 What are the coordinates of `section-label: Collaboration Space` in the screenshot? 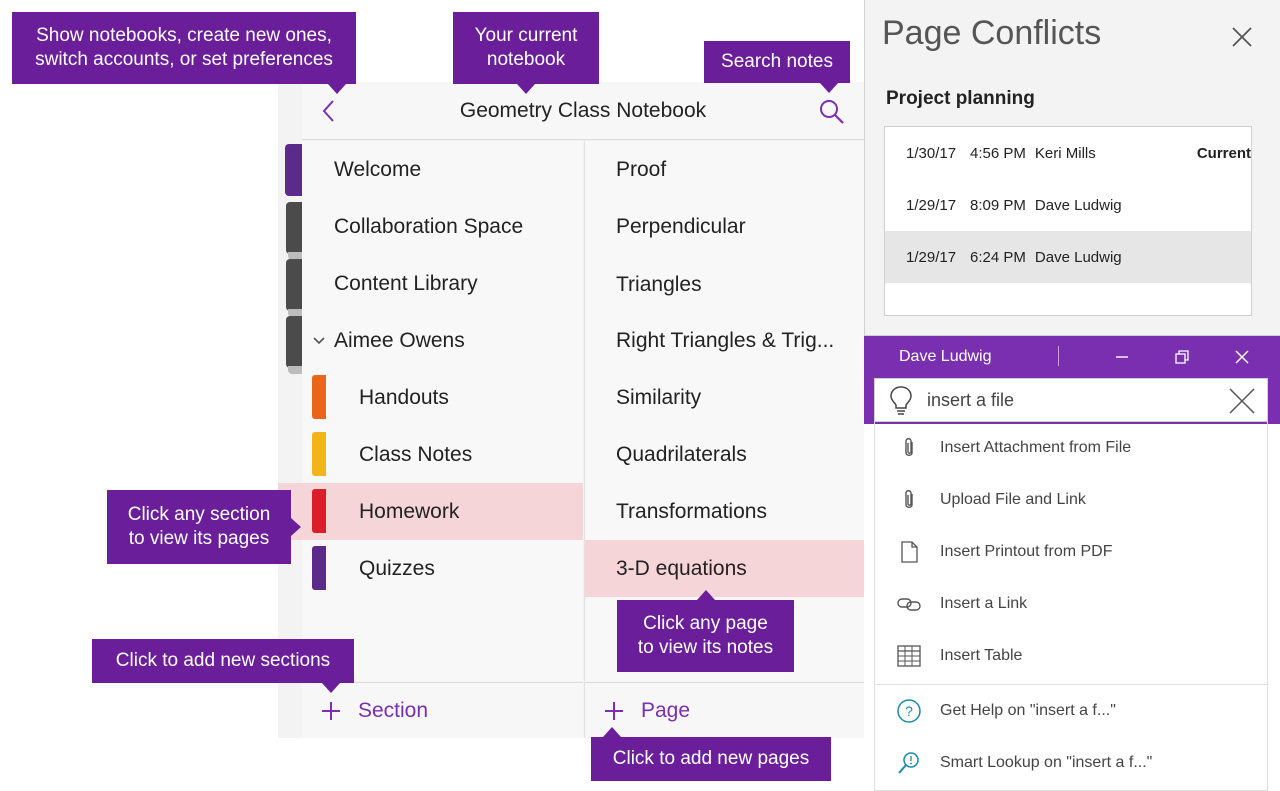 It's located at (429, 226).